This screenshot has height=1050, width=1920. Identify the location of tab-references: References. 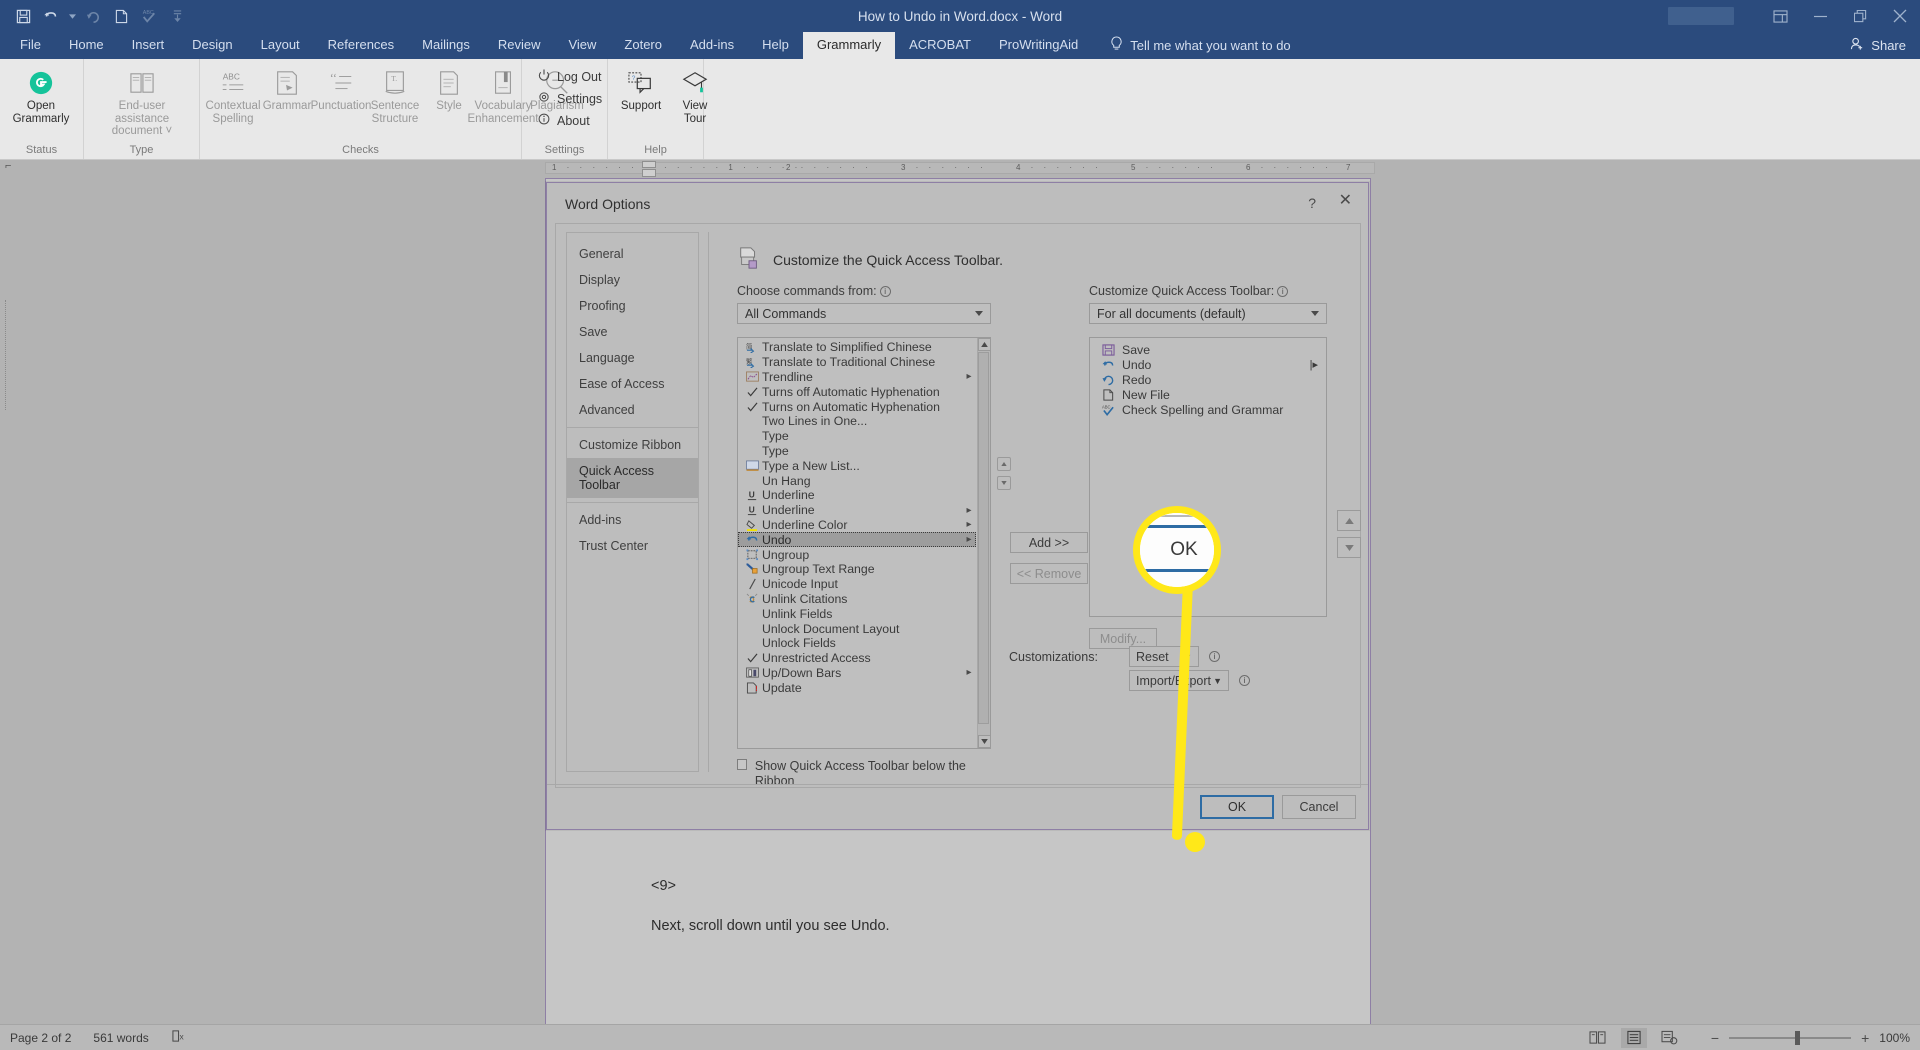
(361, 45).